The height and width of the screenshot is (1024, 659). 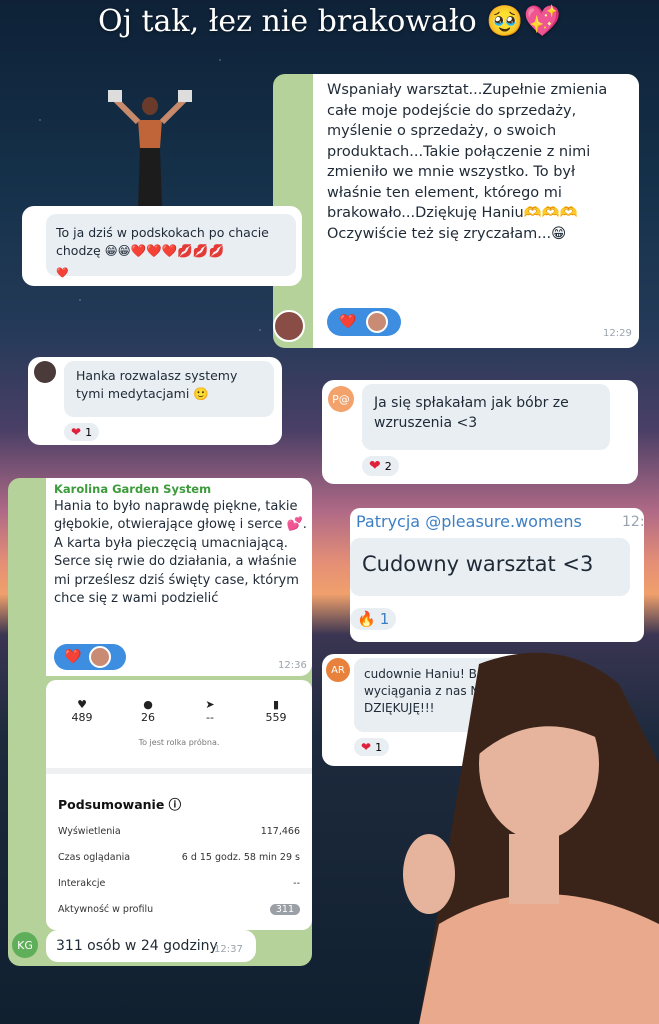 I want to click on sender-avatar: P@, so click(x=341, y=399).